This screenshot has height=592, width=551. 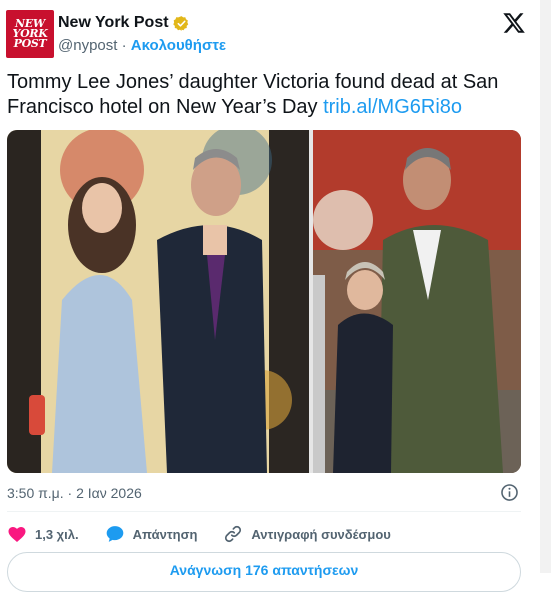 I want to click on read-replies-button: Ανάγνωση 176 απαντήσεων, so click(x=264, y=572).